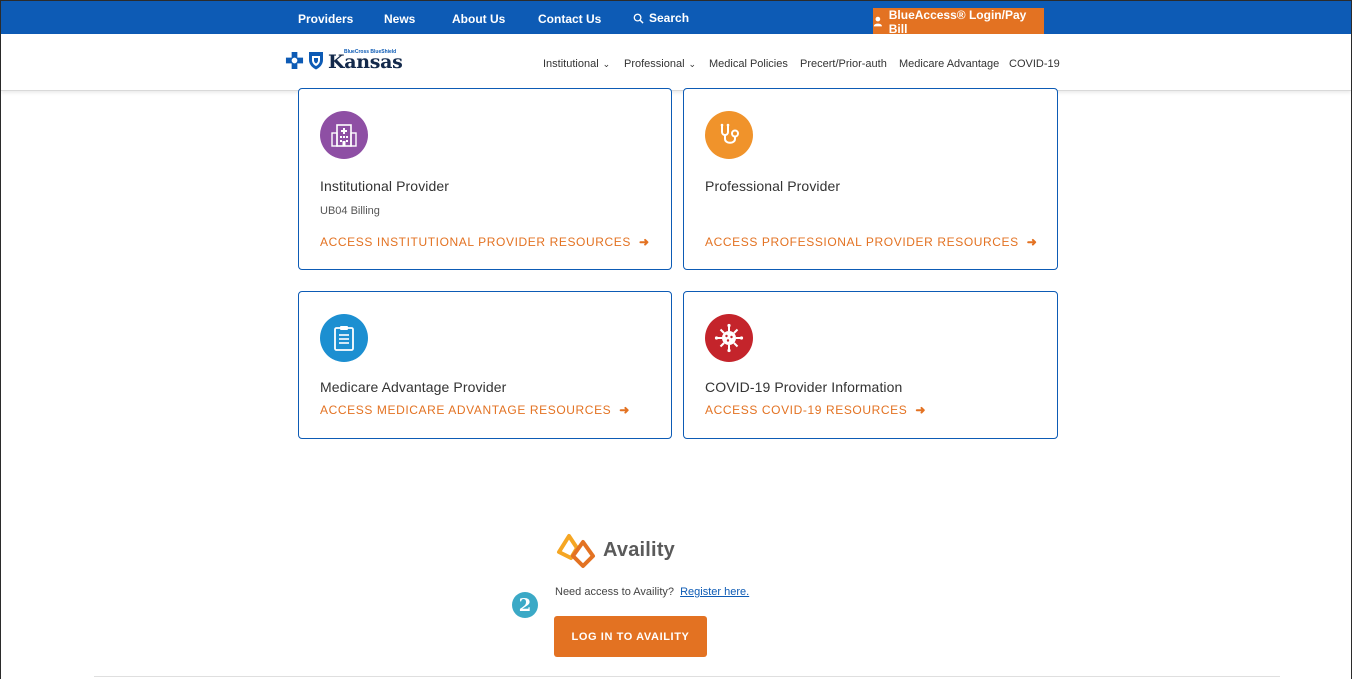 This screenshot has height=679, width=1352. I want to click on nav-link-about-us: About Us, so click(478, 19).